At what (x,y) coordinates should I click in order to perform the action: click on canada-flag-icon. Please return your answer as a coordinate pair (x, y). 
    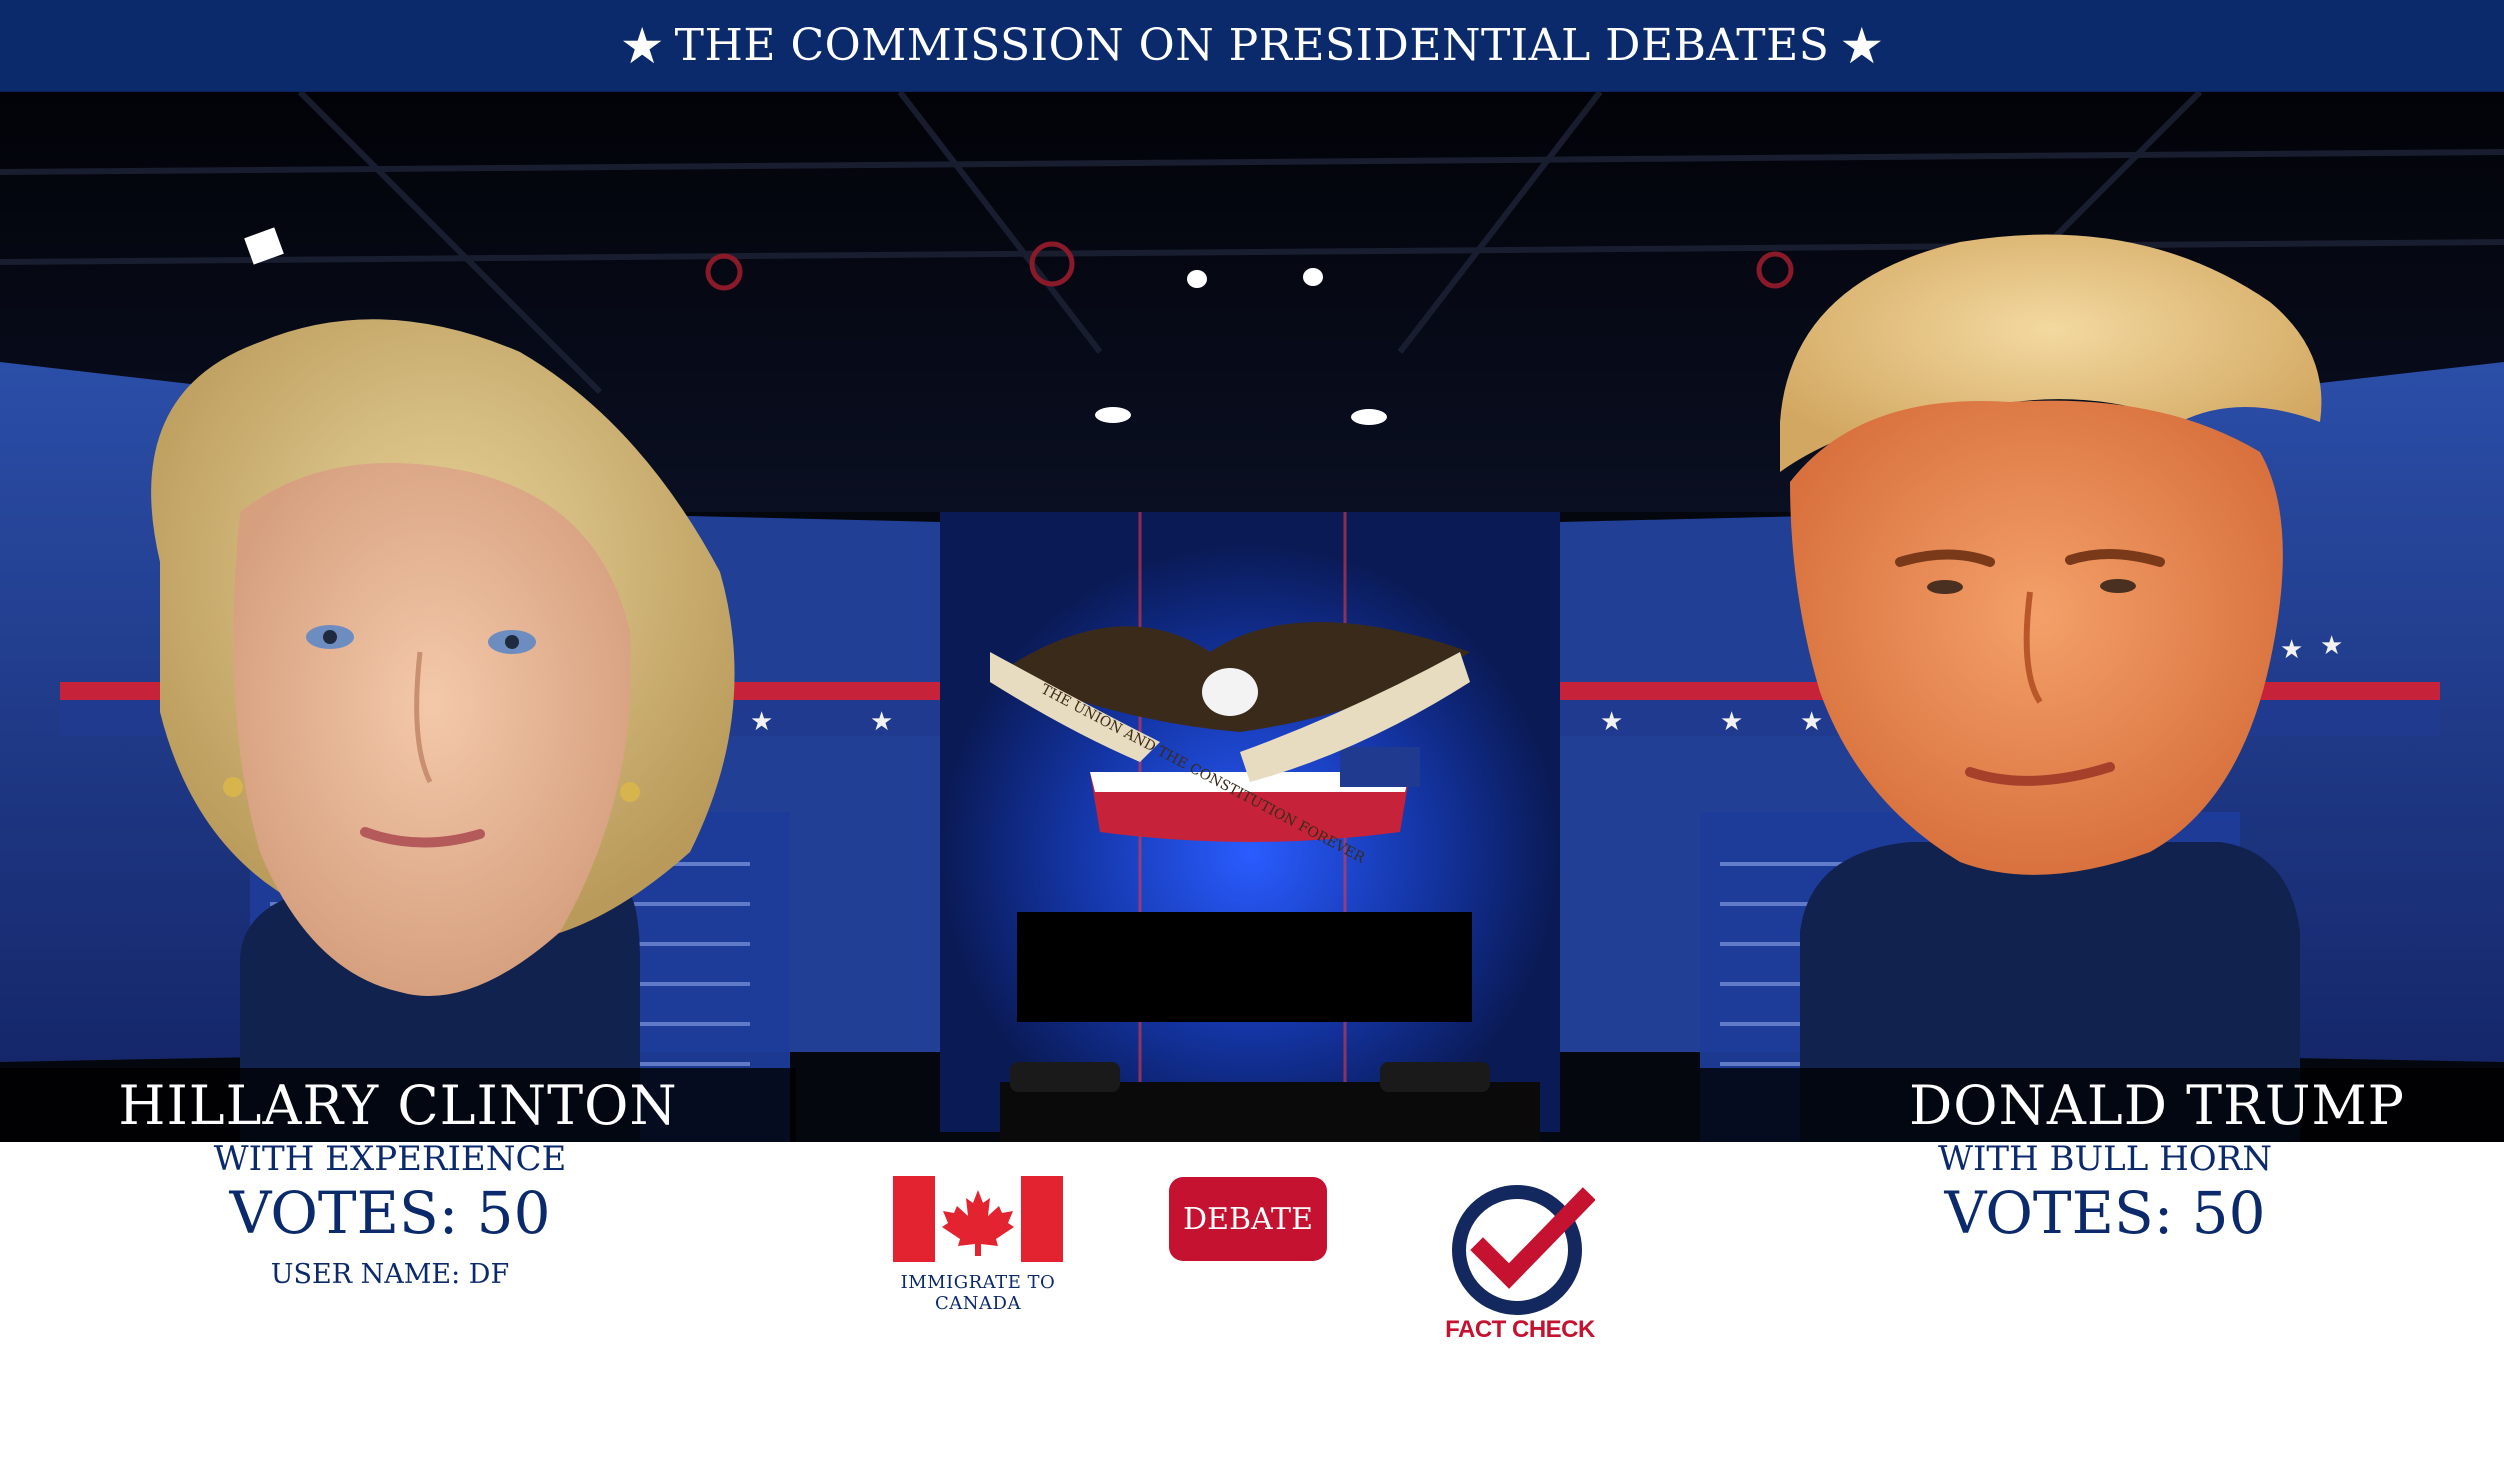
    Looking at the image, I should click on (978, 1219).